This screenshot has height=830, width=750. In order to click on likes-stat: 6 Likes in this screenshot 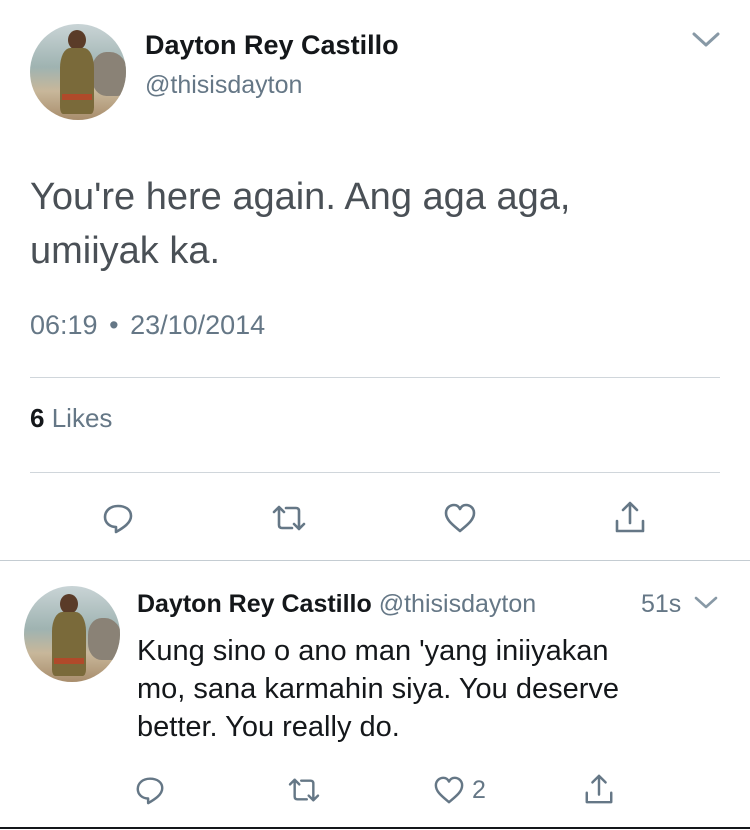, I will do `click(71, 418)`.